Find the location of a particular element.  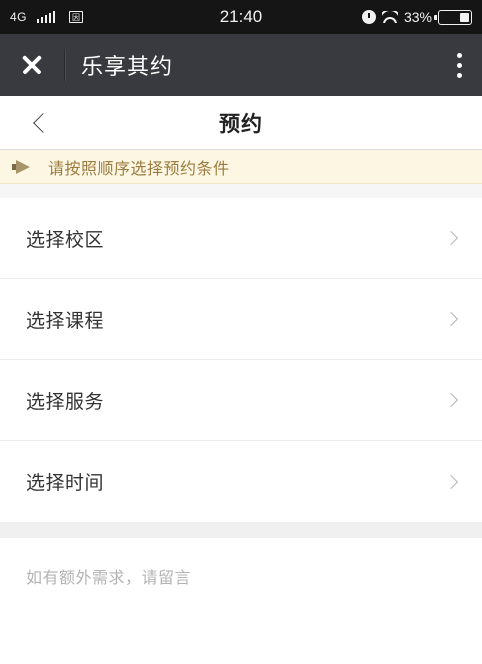

status-right: 33% is located at coordinates (416, 17).